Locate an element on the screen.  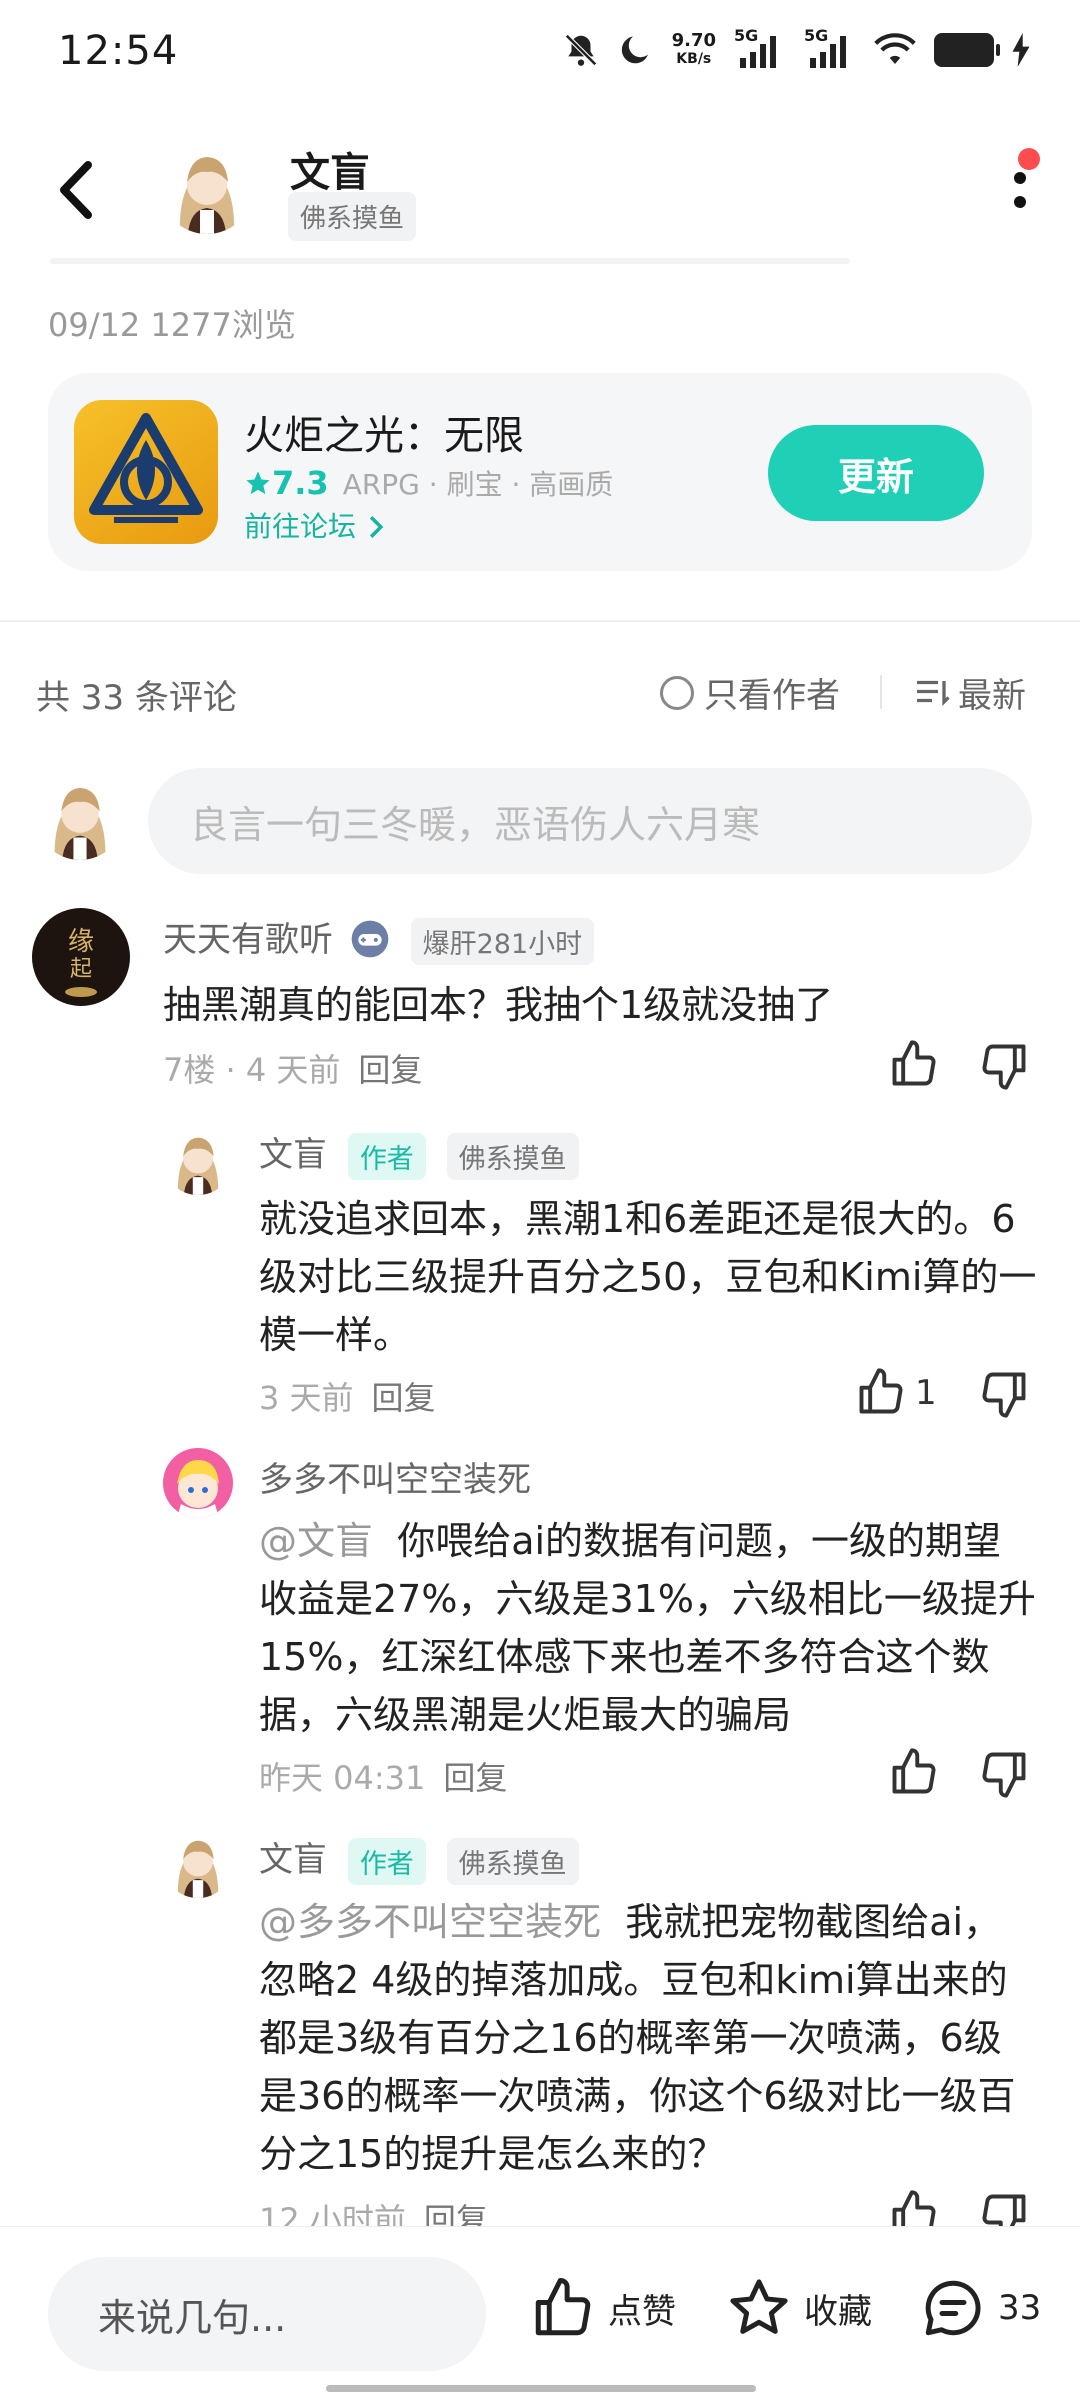
sort-list-icon is located at coordinates (933, 693).